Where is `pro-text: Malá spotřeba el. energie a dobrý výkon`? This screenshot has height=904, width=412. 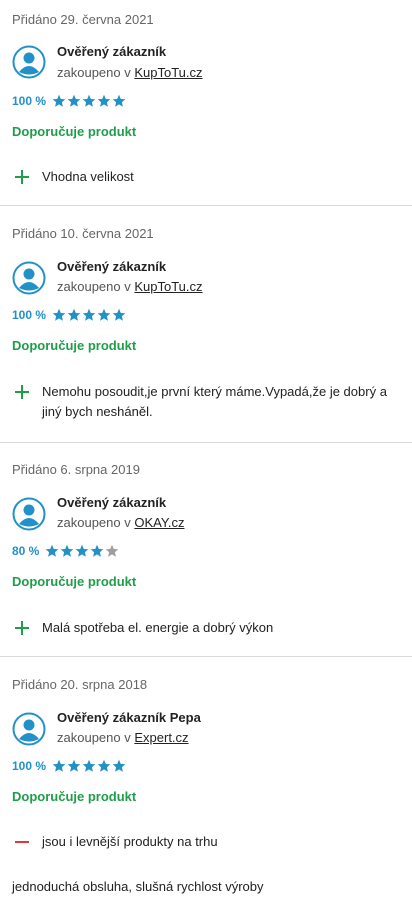 pro-text: Malá spotřeba el. energie a dobrý výkon is located at coordinates (158, 627).